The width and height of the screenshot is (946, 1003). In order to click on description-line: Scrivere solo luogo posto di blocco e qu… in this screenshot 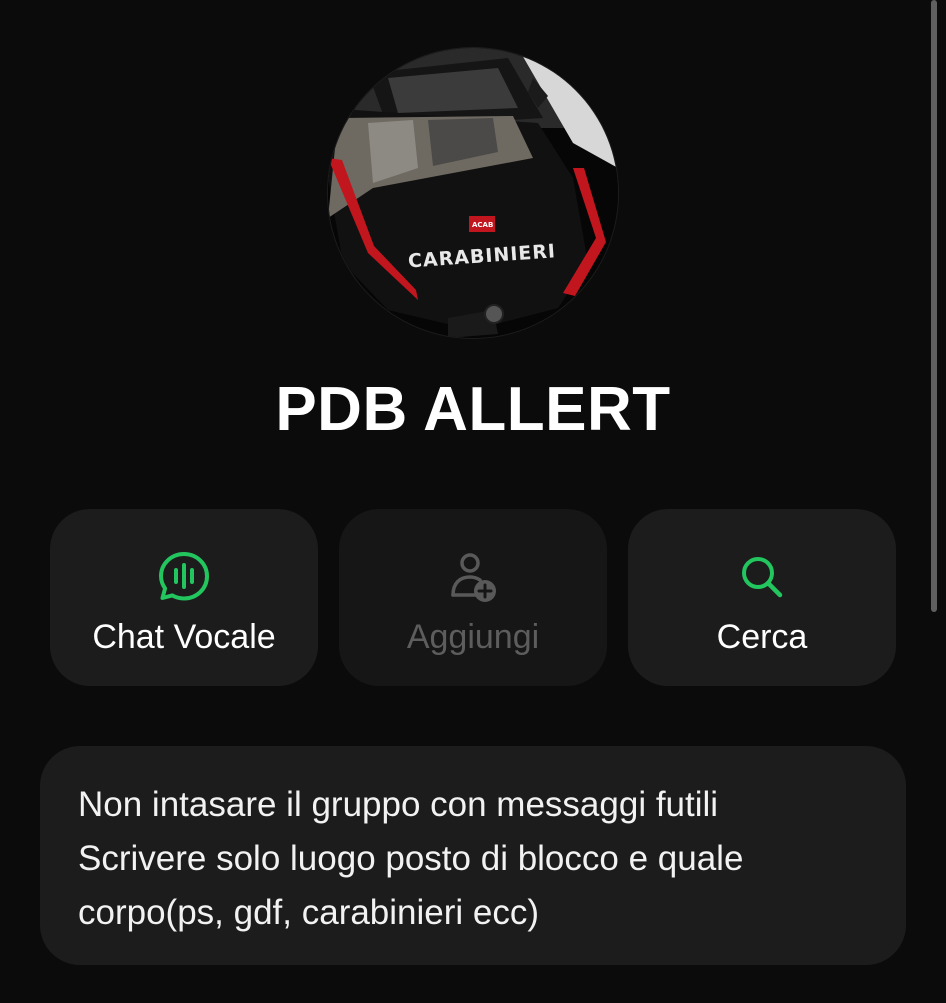, I will do `click(411, 858)`.